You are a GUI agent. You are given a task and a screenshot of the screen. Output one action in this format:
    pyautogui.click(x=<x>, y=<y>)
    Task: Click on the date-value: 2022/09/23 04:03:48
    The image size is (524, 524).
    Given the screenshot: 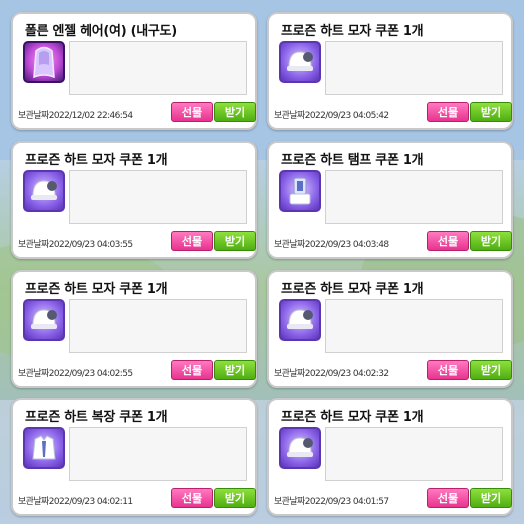 What is the action you would take?
    pyautogui.click(x=346, y=245)
    